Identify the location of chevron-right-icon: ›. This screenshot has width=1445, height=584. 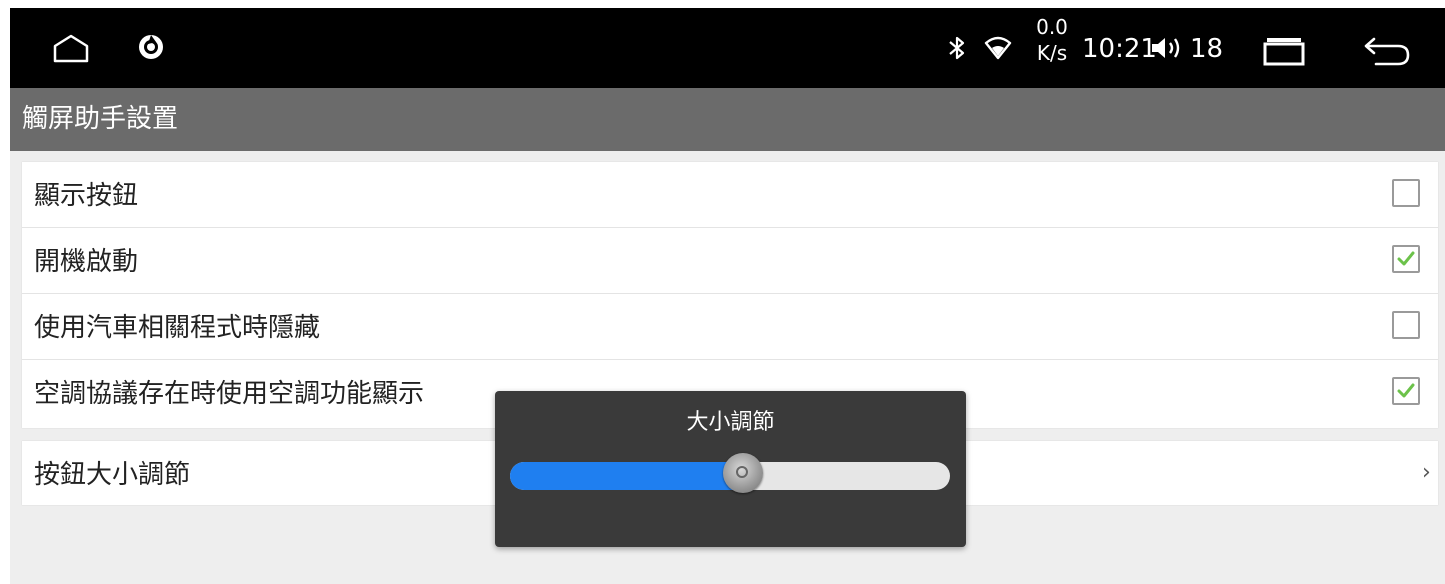
(1426, 472).